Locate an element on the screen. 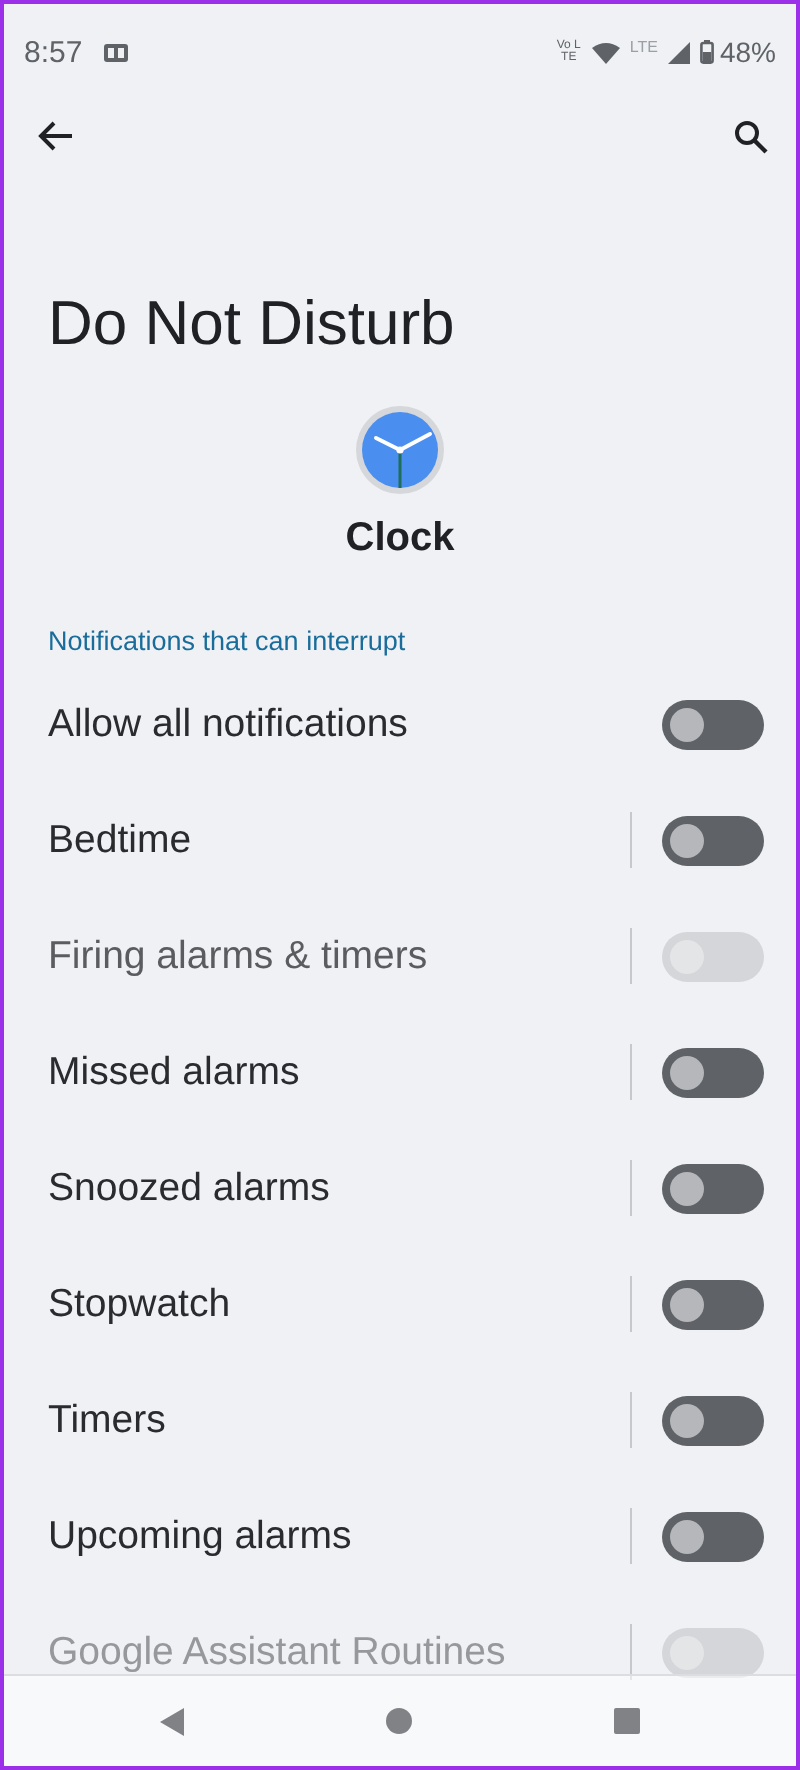  setting-label: Allow all notifications is located at coordinates (355, 724).